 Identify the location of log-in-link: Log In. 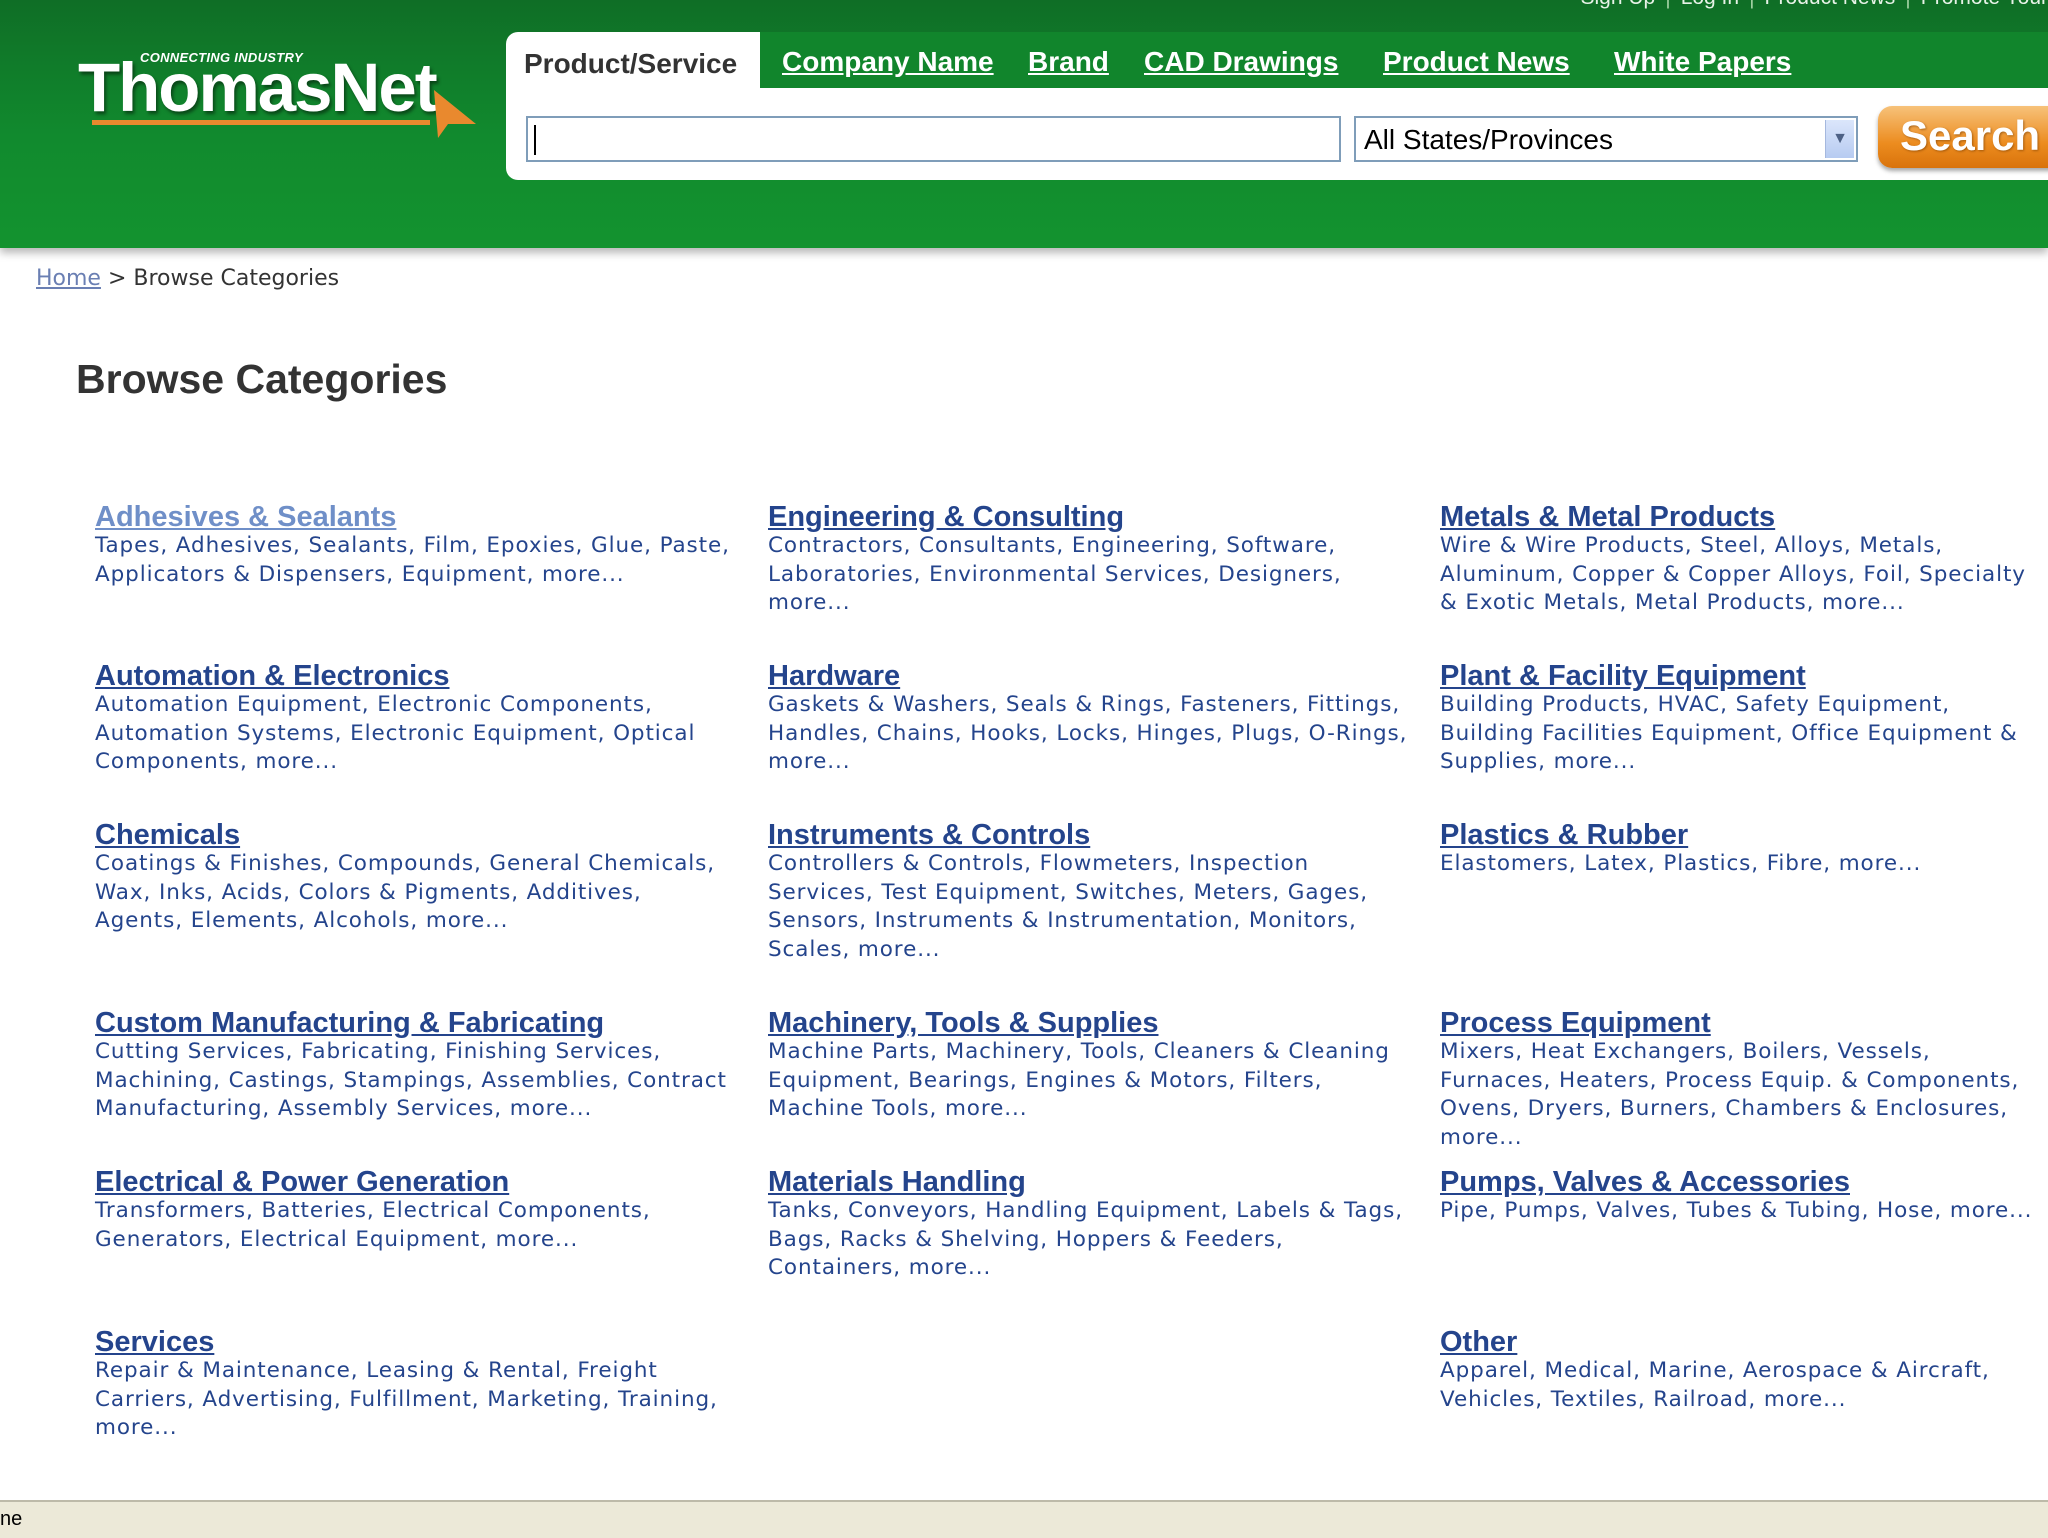
(1710, 4).